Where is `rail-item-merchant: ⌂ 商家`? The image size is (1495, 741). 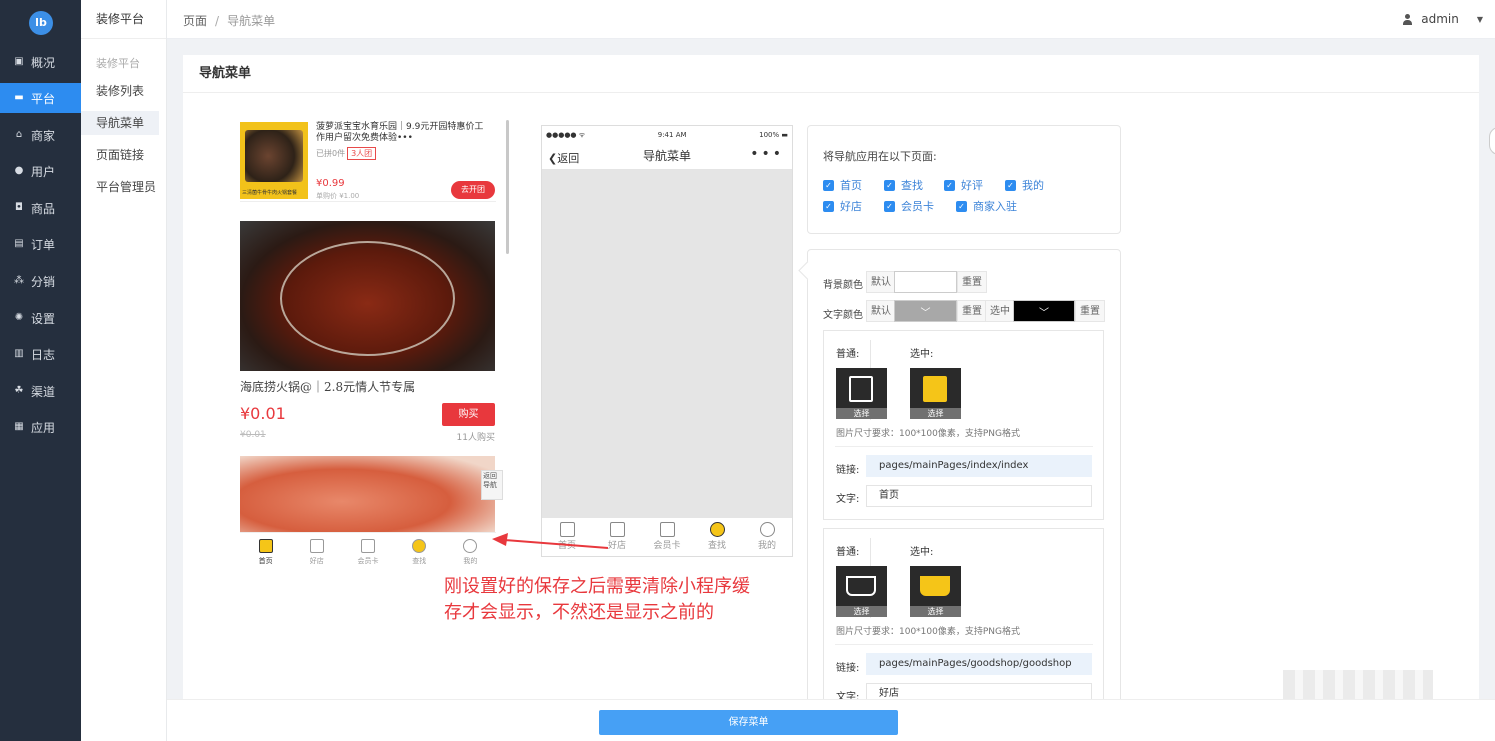
rail-item-merchant: ⌂ 商家 is located at coordinates (40, 135).